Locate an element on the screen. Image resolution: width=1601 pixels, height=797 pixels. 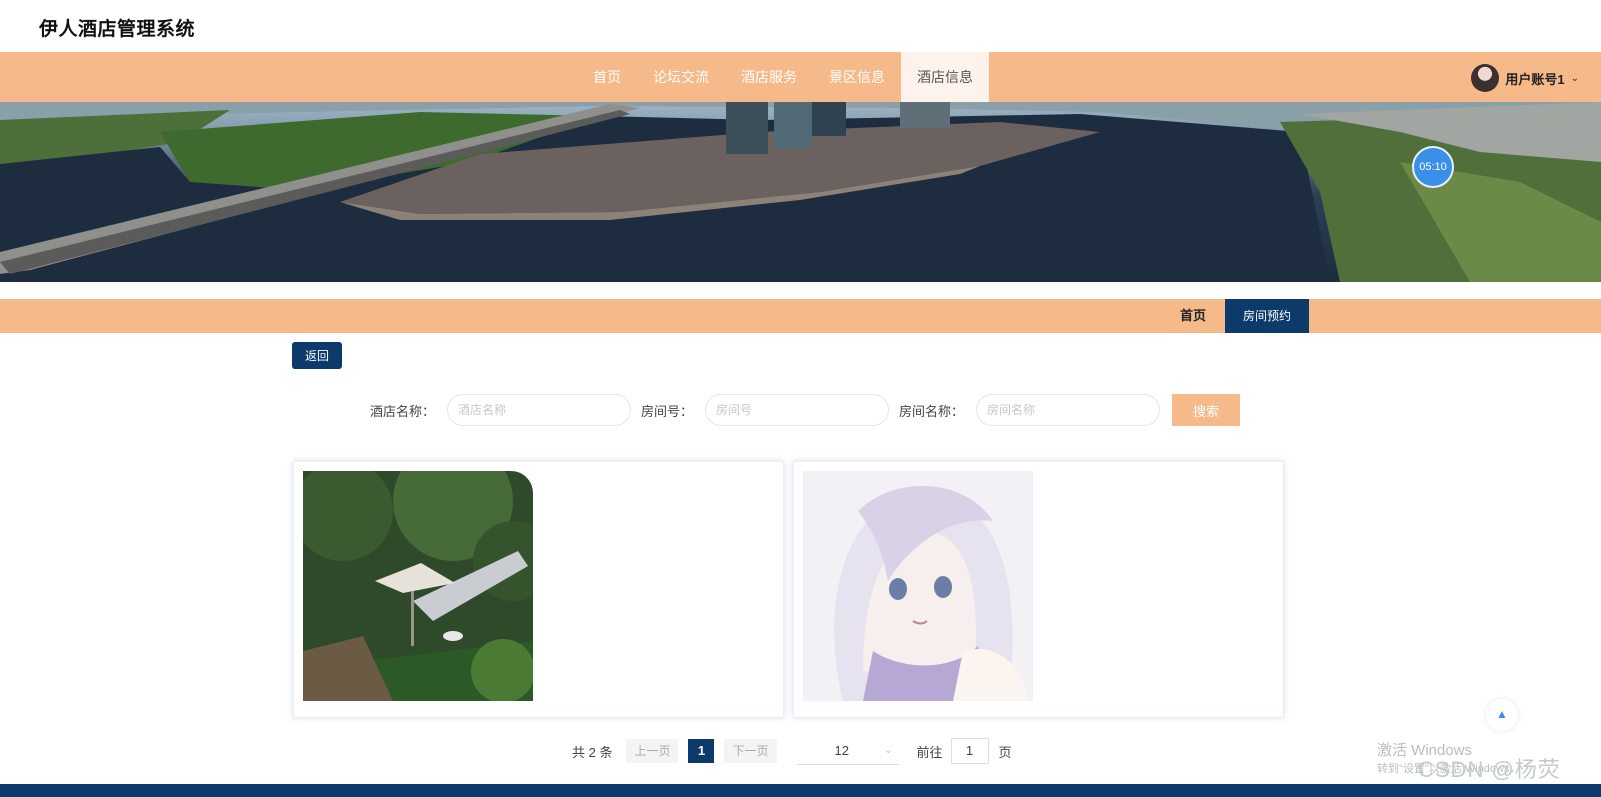
next-page-button: 下一页 is located at coordinates (750, 751).